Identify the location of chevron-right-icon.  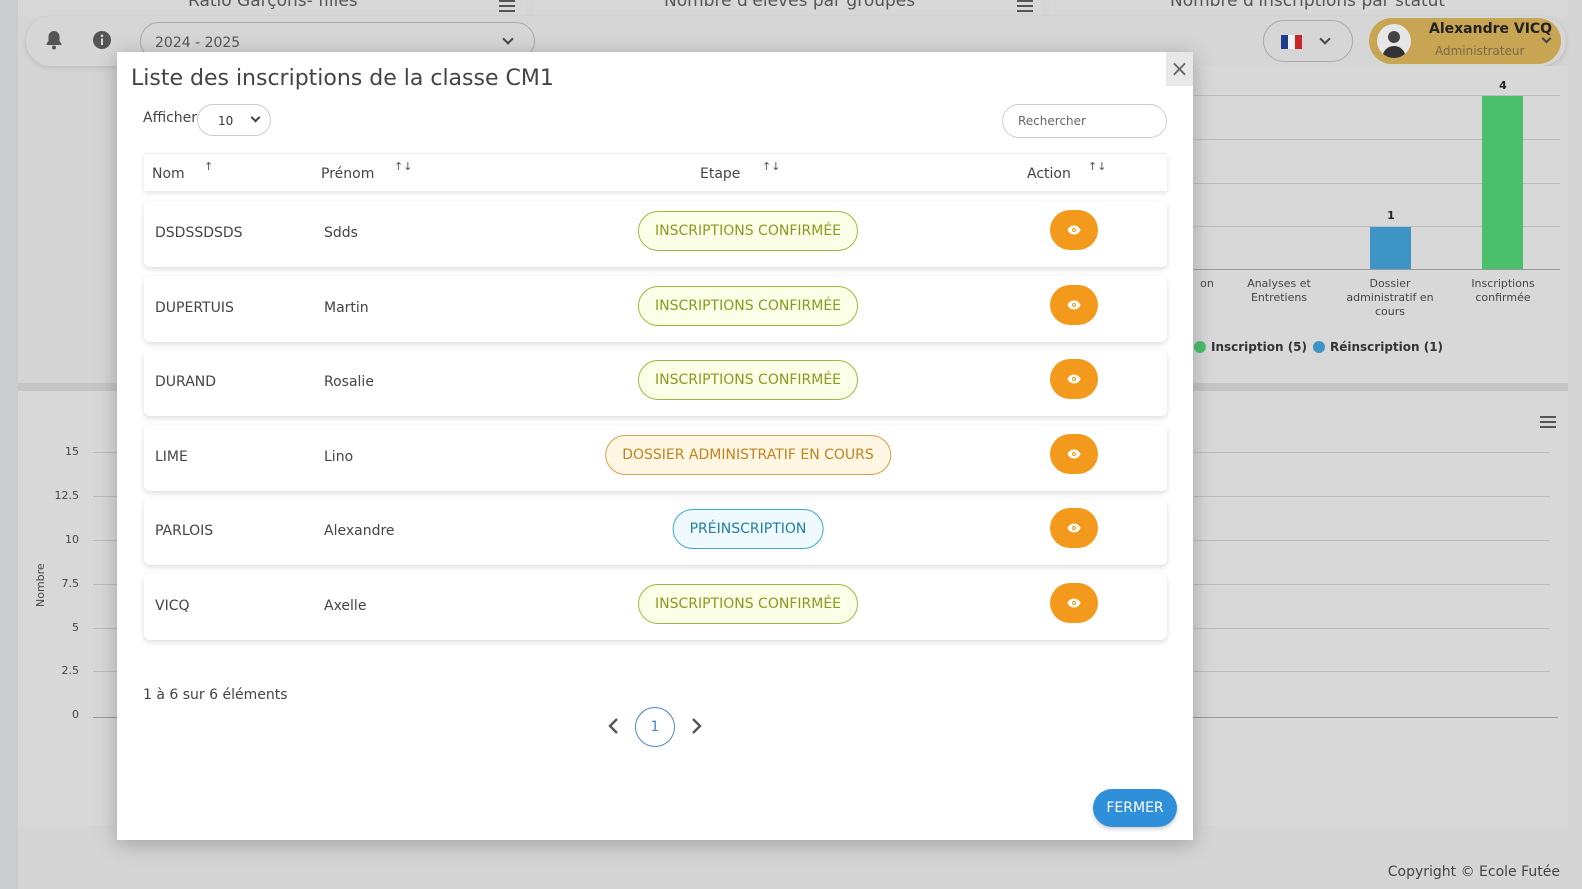
(697, 726).